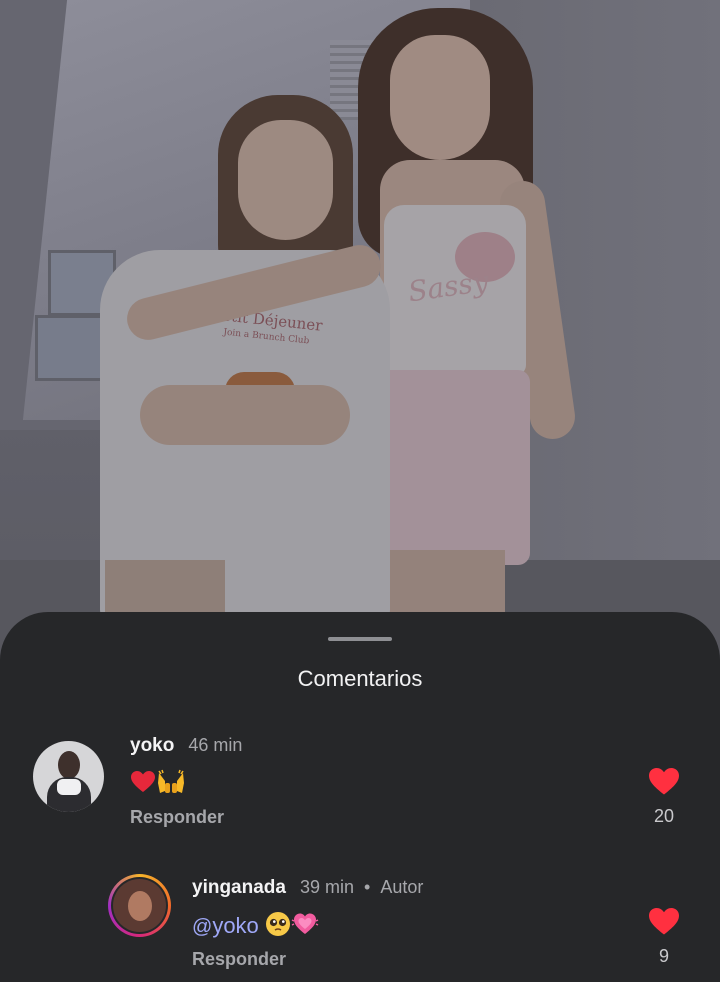 The width and height of the screenshot is (720, 982). What do you see at coordinates (278, 927) in the screenshot?
I see `pleading-face-icon` at bounding box center [278, 927].